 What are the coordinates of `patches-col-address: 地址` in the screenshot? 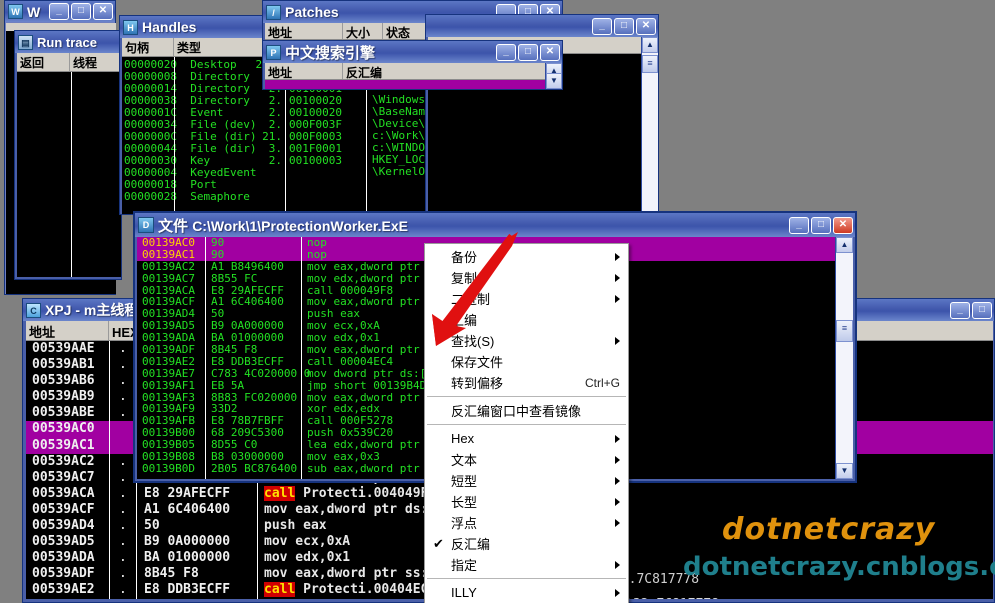 It's located at (304, 31).